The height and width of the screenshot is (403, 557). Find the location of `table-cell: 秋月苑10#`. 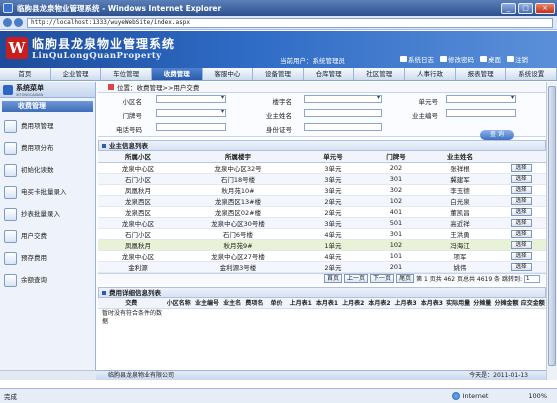

table-cell: 秋月苑10# is located at coordinates (238, 190).